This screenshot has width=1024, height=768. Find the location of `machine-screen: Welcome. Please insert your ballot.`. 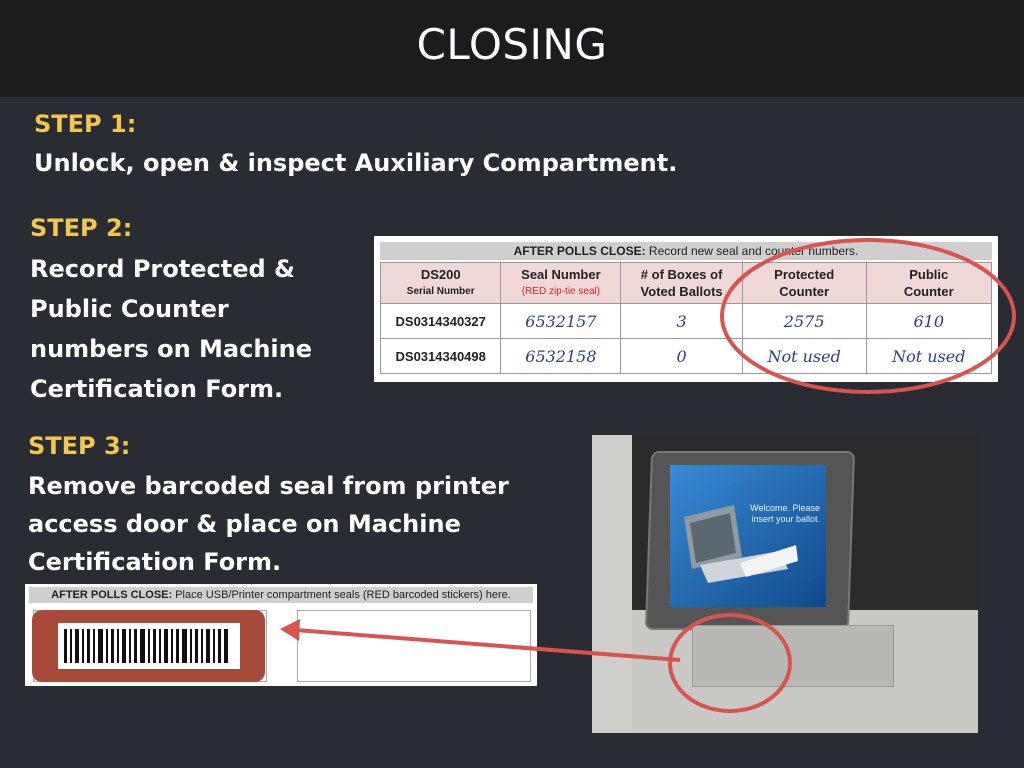

machine-screen: Welcome. Please insert your ballot. is located at coordinates (748, 536).